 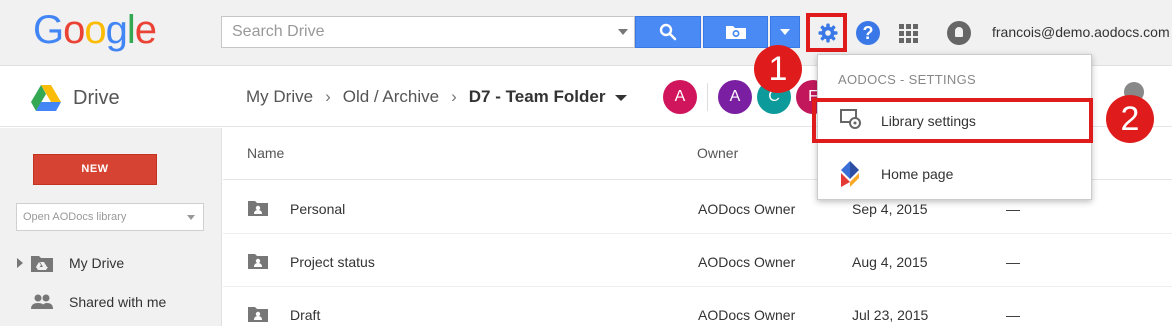 What do you see at coordinates (621, 97) in the screenshot?
I see `folder-menu-caret-icon` at bounding box center [621, 97].